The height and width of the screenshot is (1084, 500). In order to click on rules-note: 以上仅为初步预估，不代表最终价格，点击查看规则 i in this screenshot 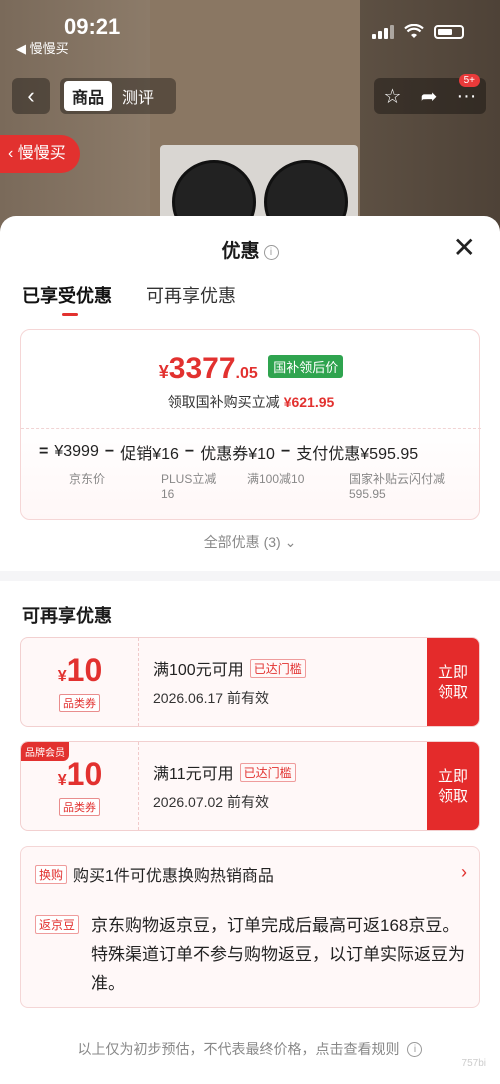, I will do `click(250, 1049)`.